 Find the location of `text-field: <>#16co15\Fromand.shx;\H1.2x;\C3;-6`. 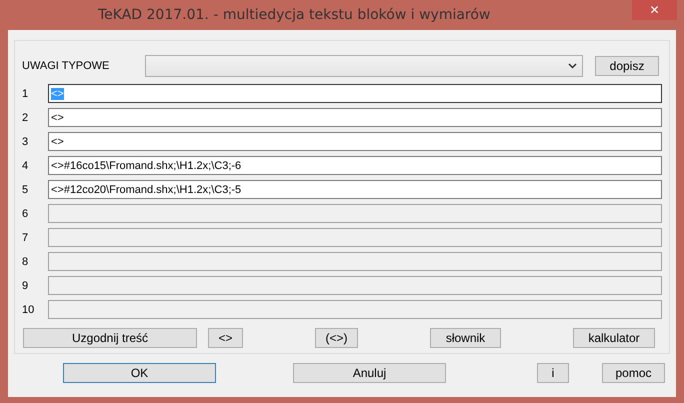

text-field: <>#16co15\Fromand.shx;\H1.2x;\C3;-6 is located at coordinates (355, 165).